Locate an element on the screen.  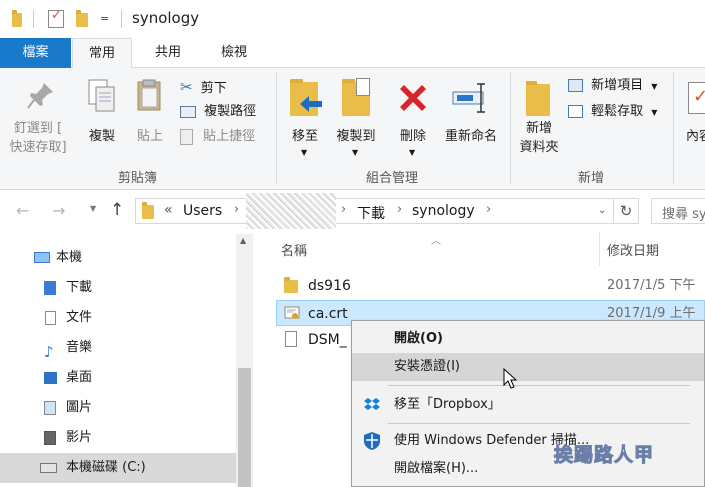
forward-arrow-icon: → is located at coordinates (58, 210).